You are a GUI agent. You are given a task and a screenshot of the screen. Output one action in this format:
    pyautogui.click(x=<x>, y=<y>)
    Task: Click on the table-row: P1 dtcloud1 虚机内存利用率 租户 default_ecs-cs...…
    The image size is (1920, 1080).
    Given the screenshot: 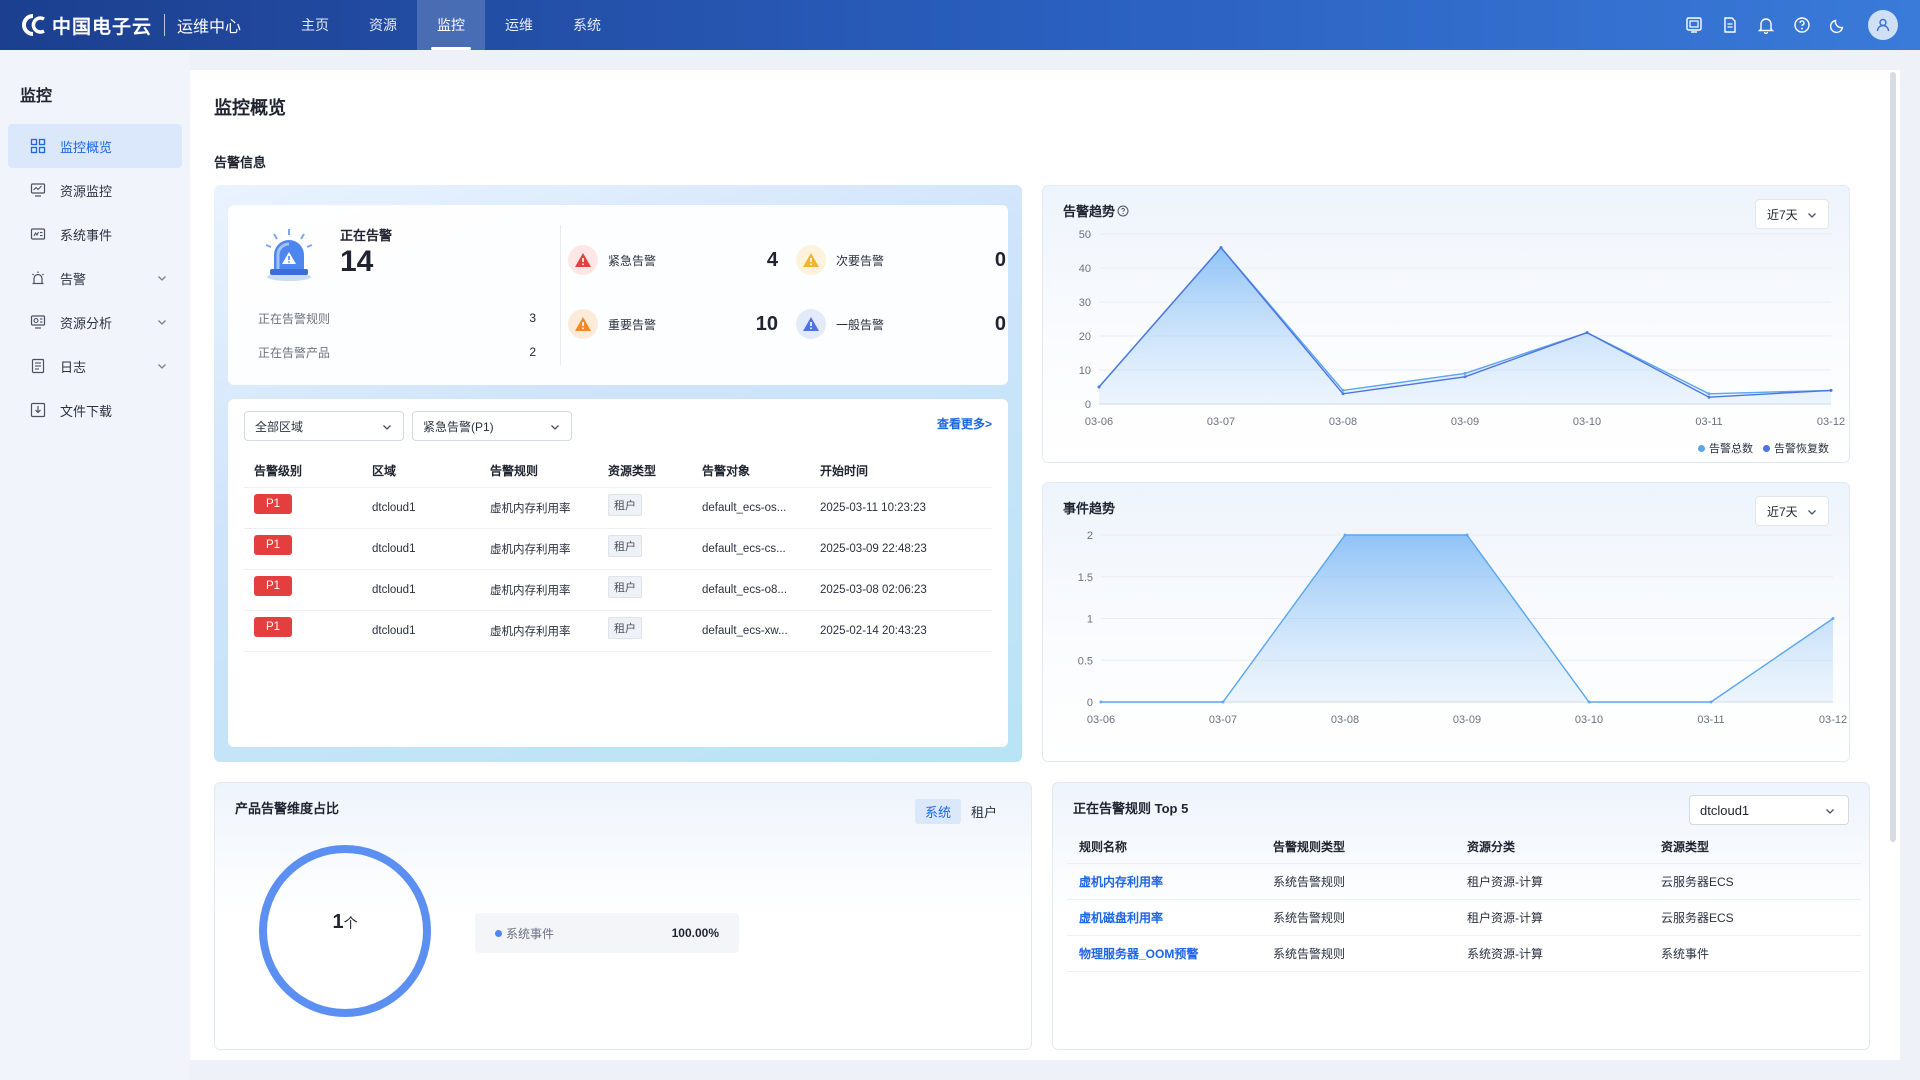 What is the action you would take?
    pyautogui.click(x=618, y=548)
    